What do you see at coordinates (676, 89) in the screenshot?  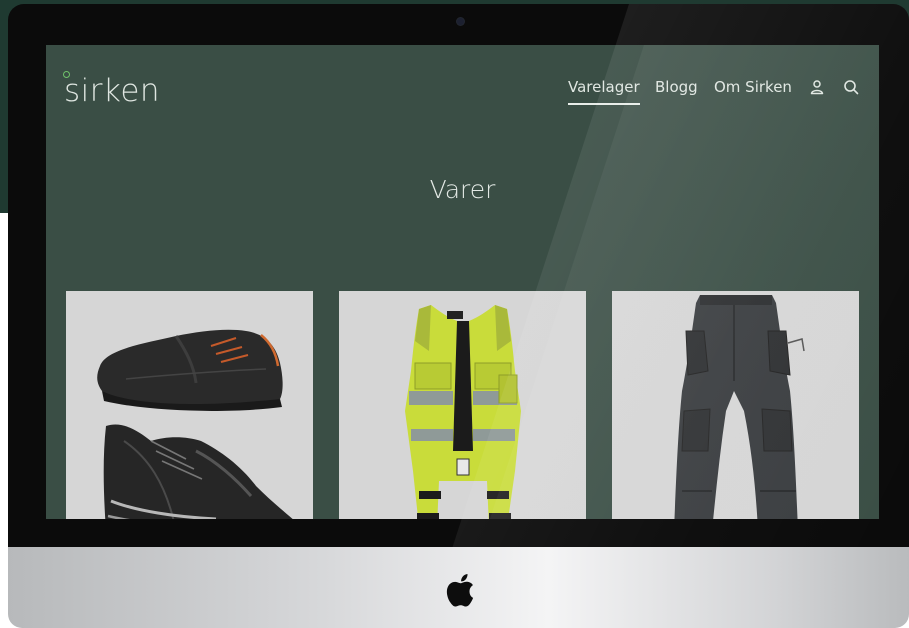 I see `nav-item-blogg: Blogg` at bounding box center [676, 89].